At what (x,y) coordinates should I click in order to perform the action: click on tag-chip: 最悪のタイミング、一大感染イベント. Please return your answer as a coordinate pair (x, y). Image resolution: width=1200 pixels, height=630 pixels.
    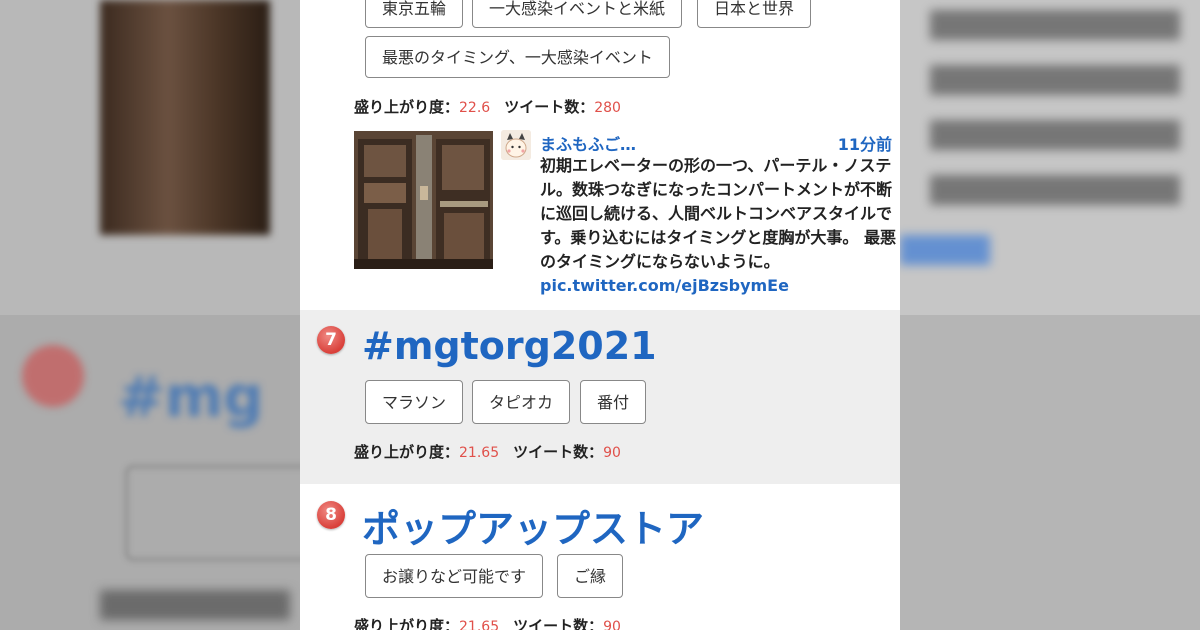
    Looking at the image, I should click on (517, 57).